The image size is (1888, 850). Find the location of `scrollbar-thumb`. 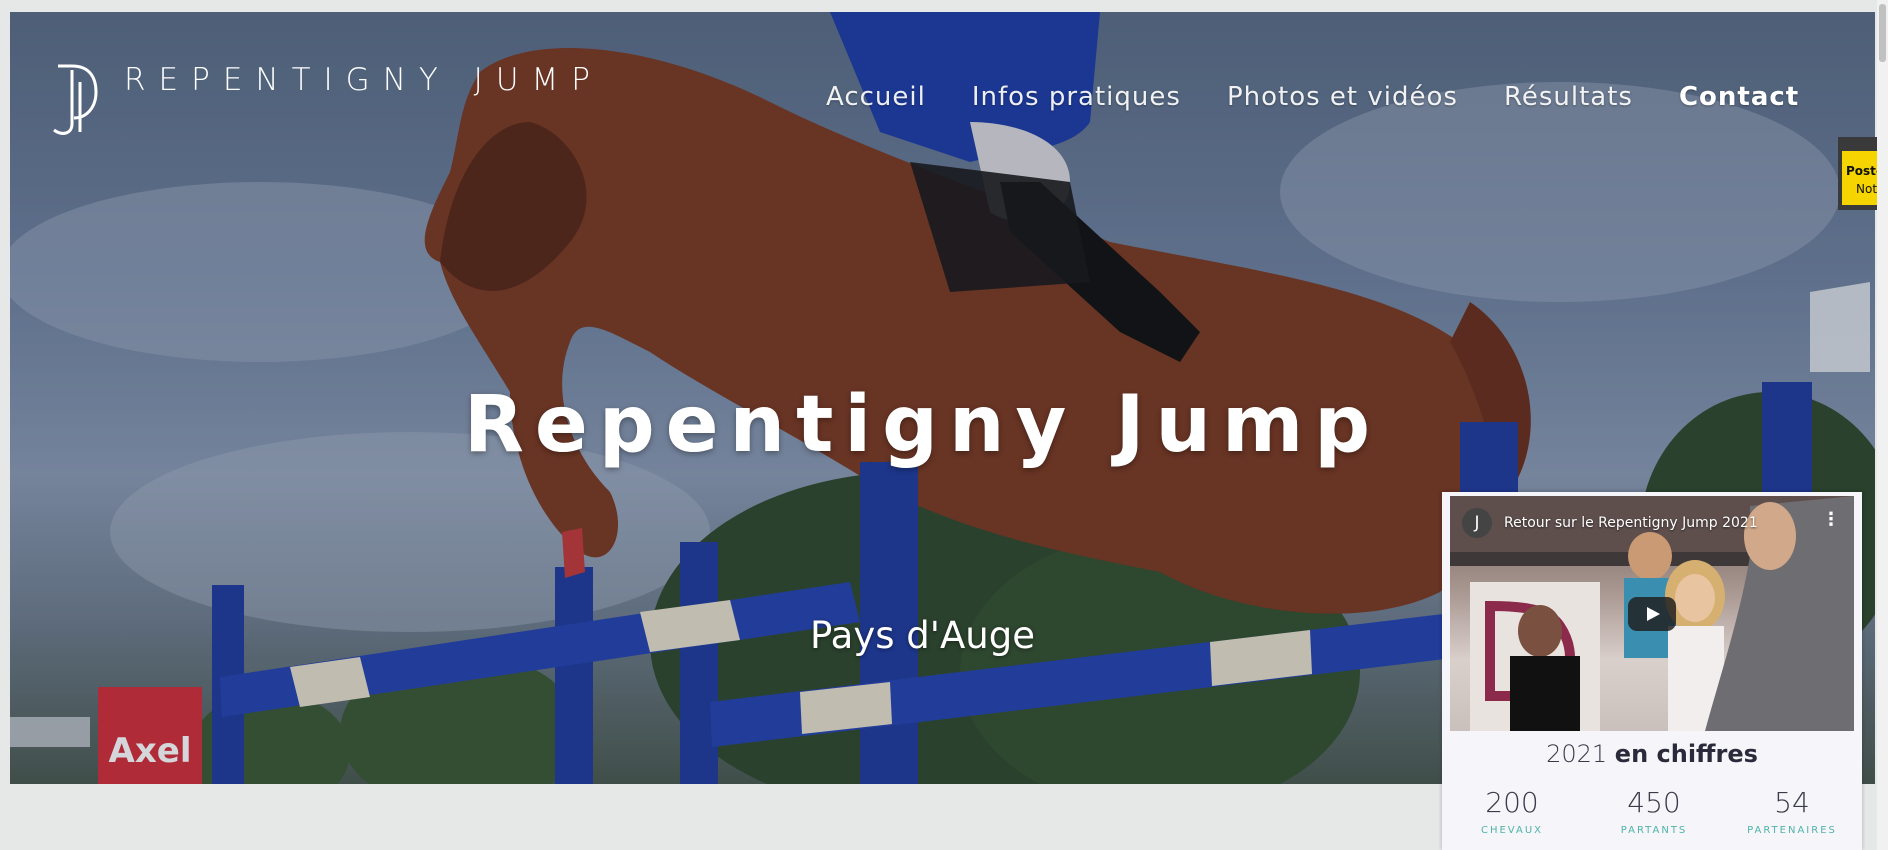

scrollbar-thumb is located at coordinates (1882, 33).